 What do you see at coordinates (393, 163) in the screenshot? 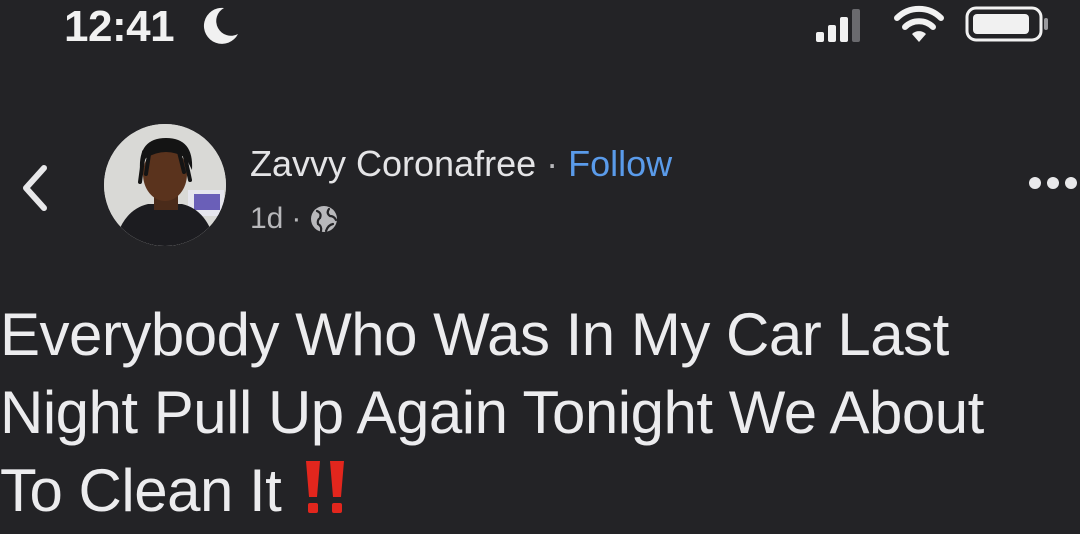
I see `author-name: Zavvy Coronafree` at bounding box center [393, 163].